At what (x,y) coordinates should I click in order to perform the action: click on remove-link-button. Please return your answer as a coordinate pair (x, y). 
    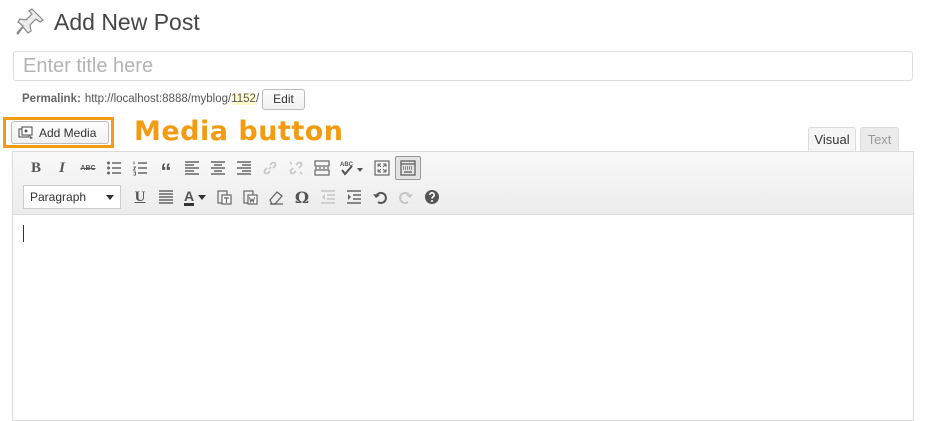
    Looking at the image, I should click on (296, 168).